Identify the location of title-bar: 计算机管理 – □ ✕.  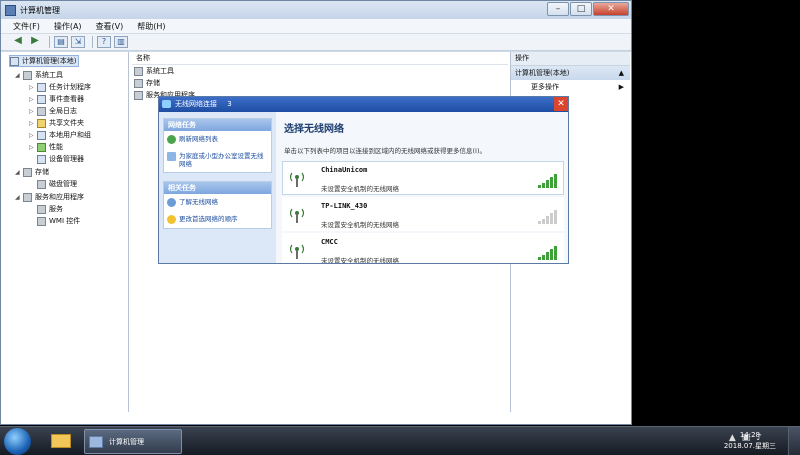
(316, 10).